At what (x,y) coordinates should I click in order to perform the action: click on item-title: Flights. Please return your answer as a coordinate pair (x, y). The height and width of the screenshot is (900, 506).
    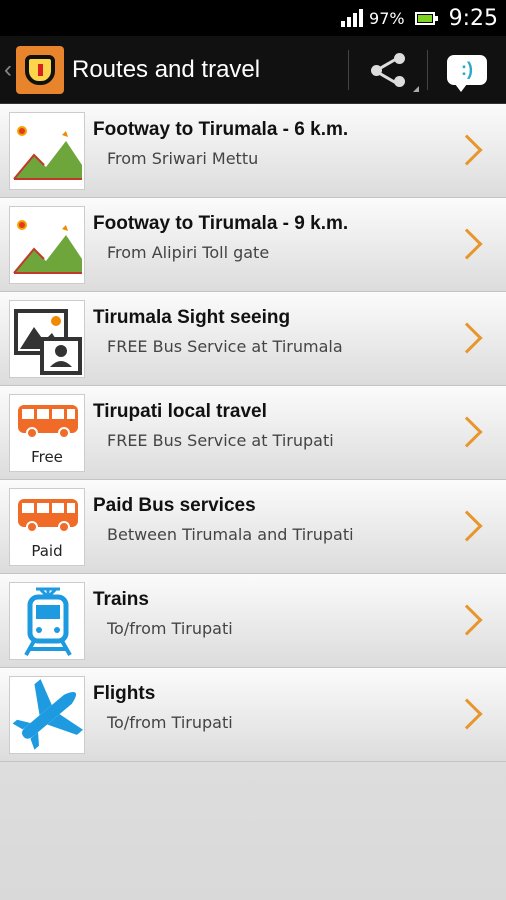
    Looking at the image, I should click on (124, 693).